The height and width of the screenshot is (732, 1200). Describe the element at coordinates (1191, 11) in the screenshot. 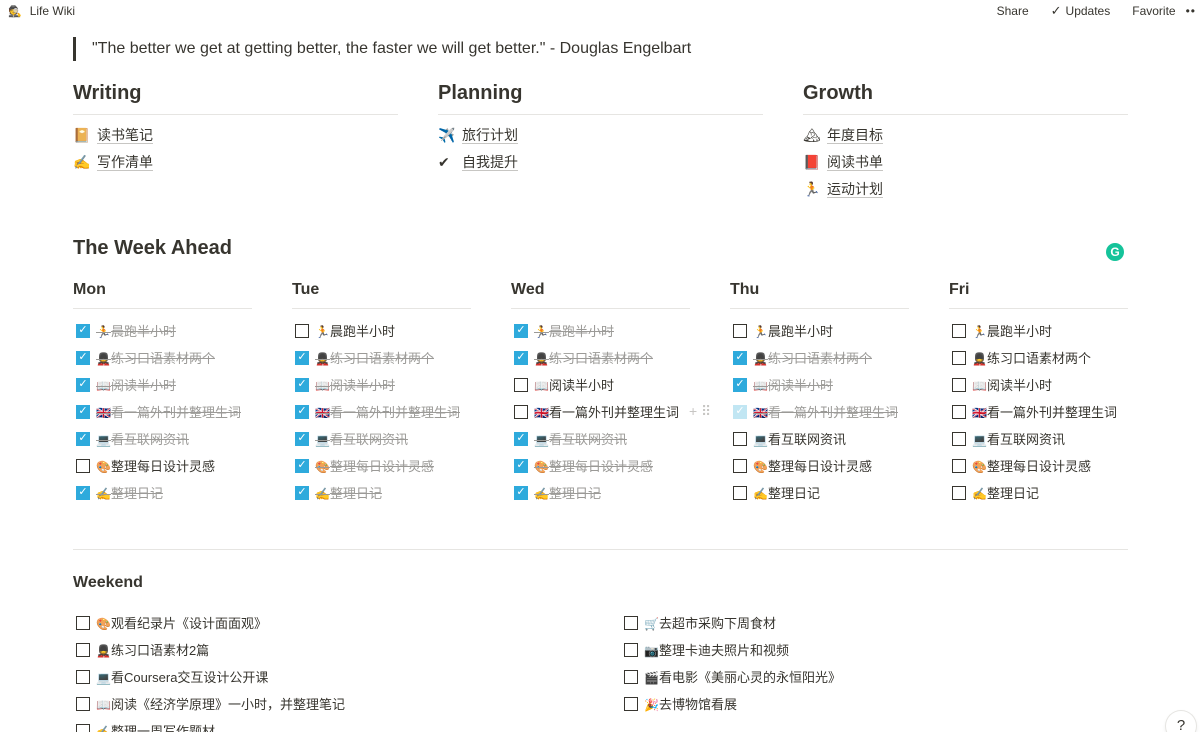

I see `more-options-icon: ••` at that location.